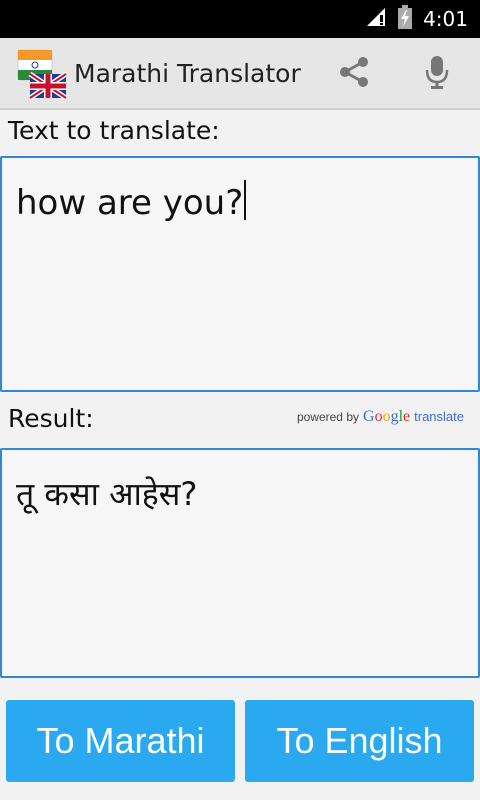 The width and height of the screenshot is (480, 800). I want to click on share-icon, so click(354, 74).